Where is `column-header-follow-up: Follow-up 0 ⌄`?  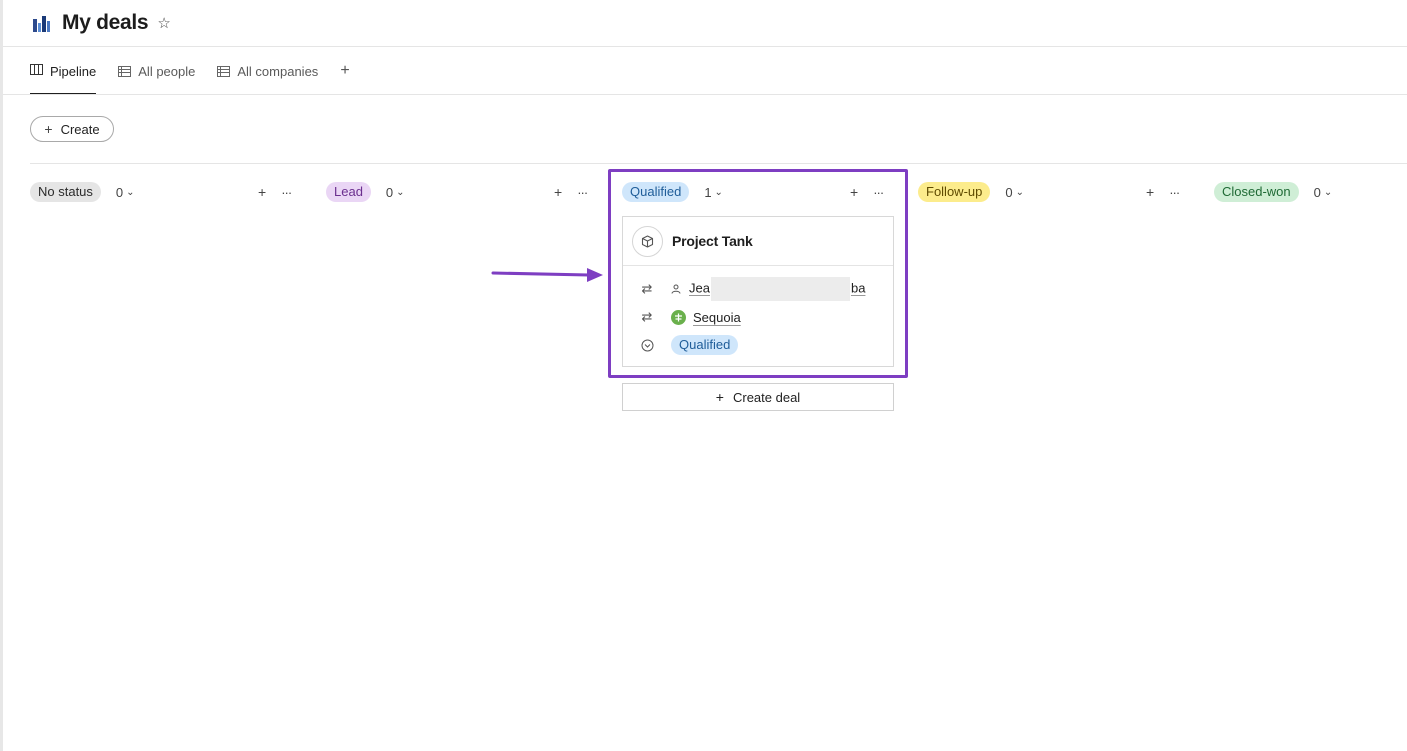 column-header-follow-up: Follow-up 0 ⌄ is located at coordinates (971, 192).